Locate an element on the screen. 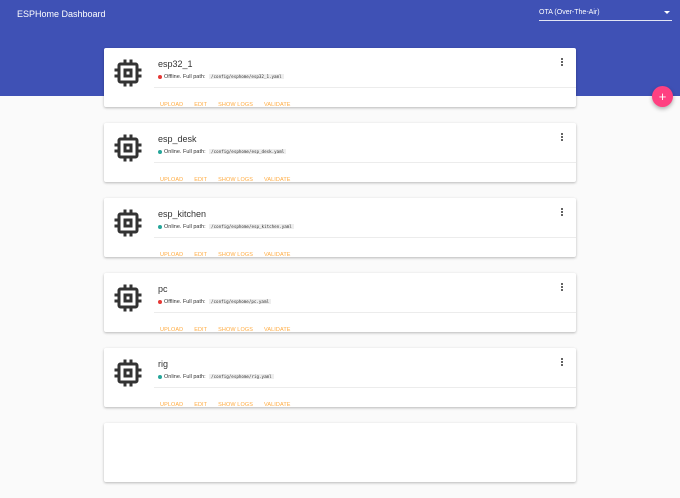 The height and width of the screenshot is (498, 680). node-name: pc is located at coordinates (163, 289).